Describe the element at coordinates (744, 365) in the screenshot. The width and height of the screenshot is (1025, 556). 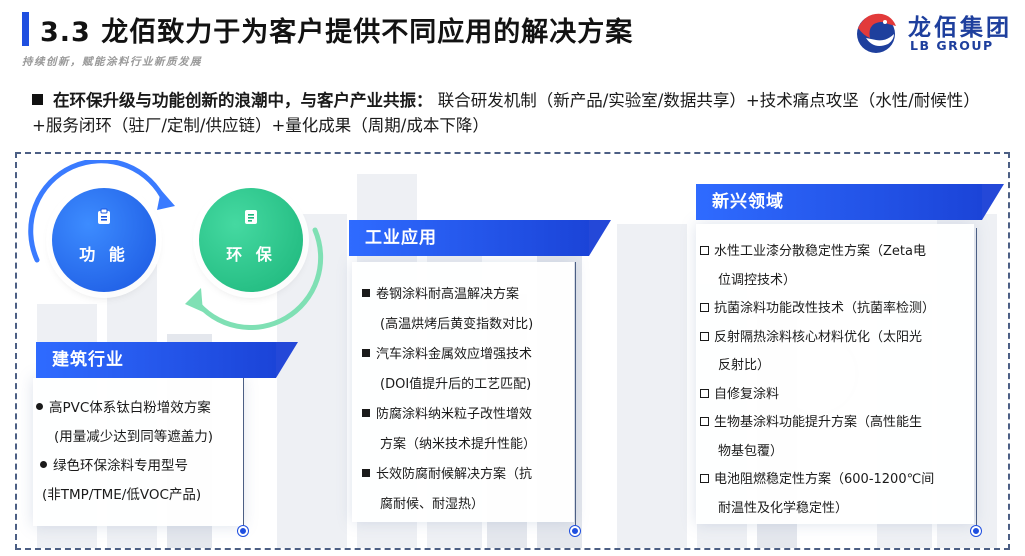
I see `list-item-note: 反射比）` at that location.